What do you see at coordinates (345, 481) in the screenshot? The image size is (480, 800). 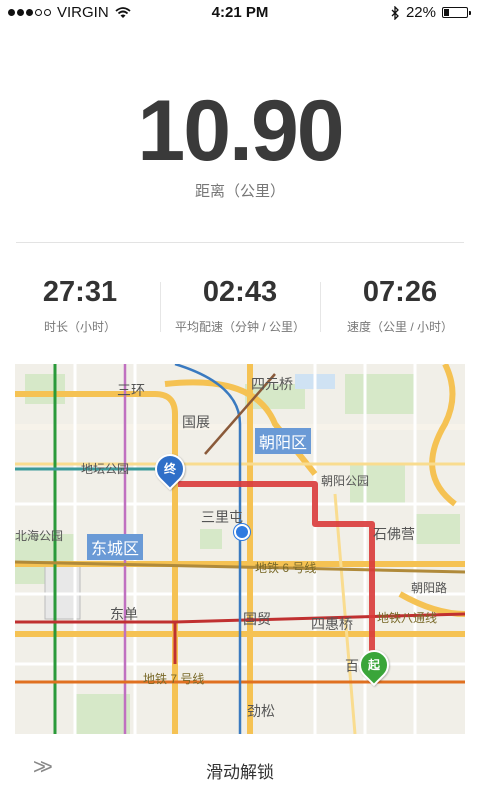 I see `map-label: 朝阳公园` at bounding box center [345, 481].